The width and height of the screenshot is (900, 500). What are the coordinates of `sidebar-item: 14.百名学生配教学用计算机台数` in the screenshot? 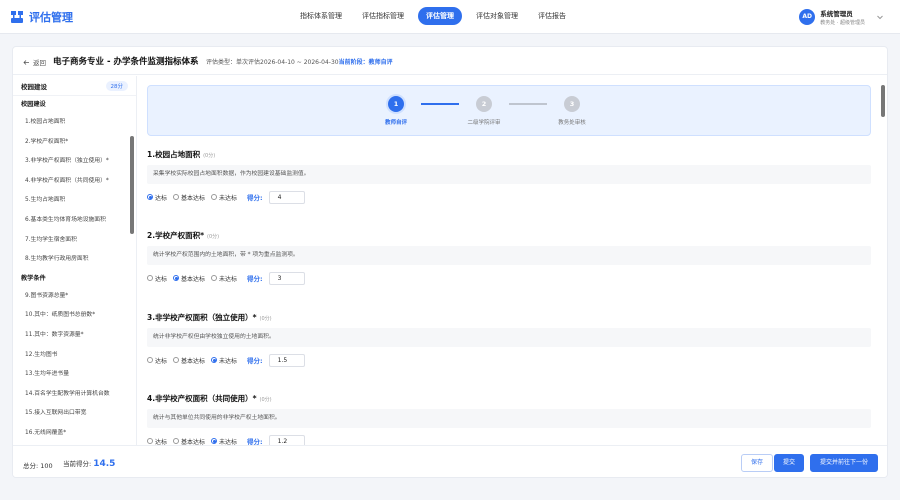 It's located at (74, 395).